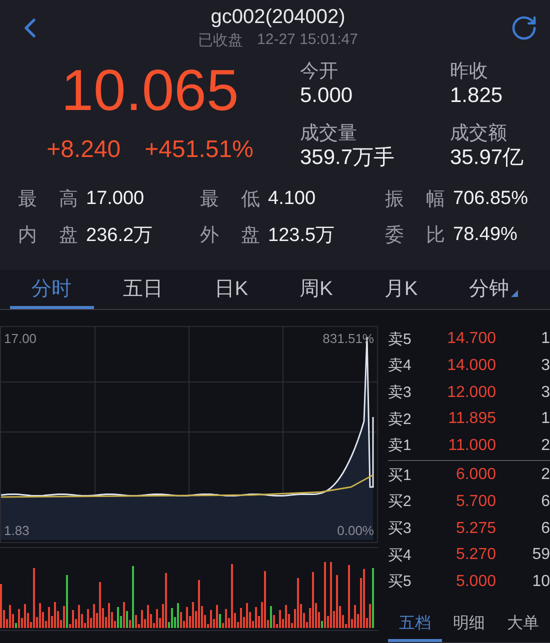  I want to click on ask-level: 卖4, so click(400, 366).